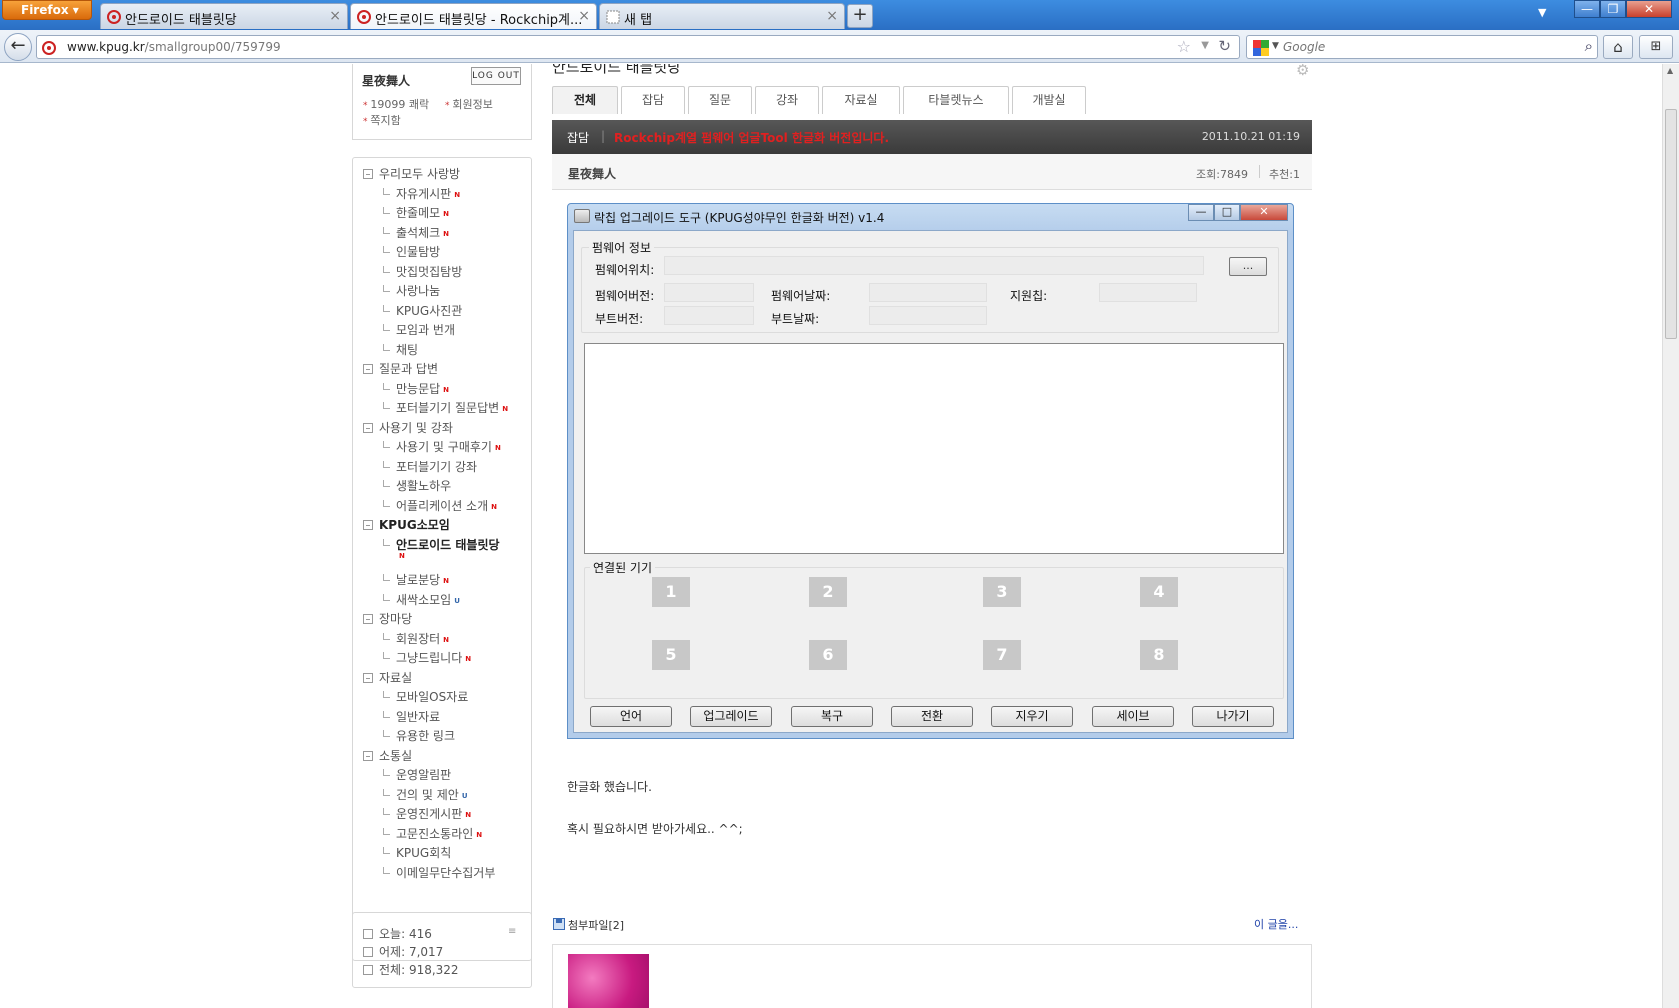  I want to click on menu-item: 사용기 및 구매후기 N, so click(442, 446).